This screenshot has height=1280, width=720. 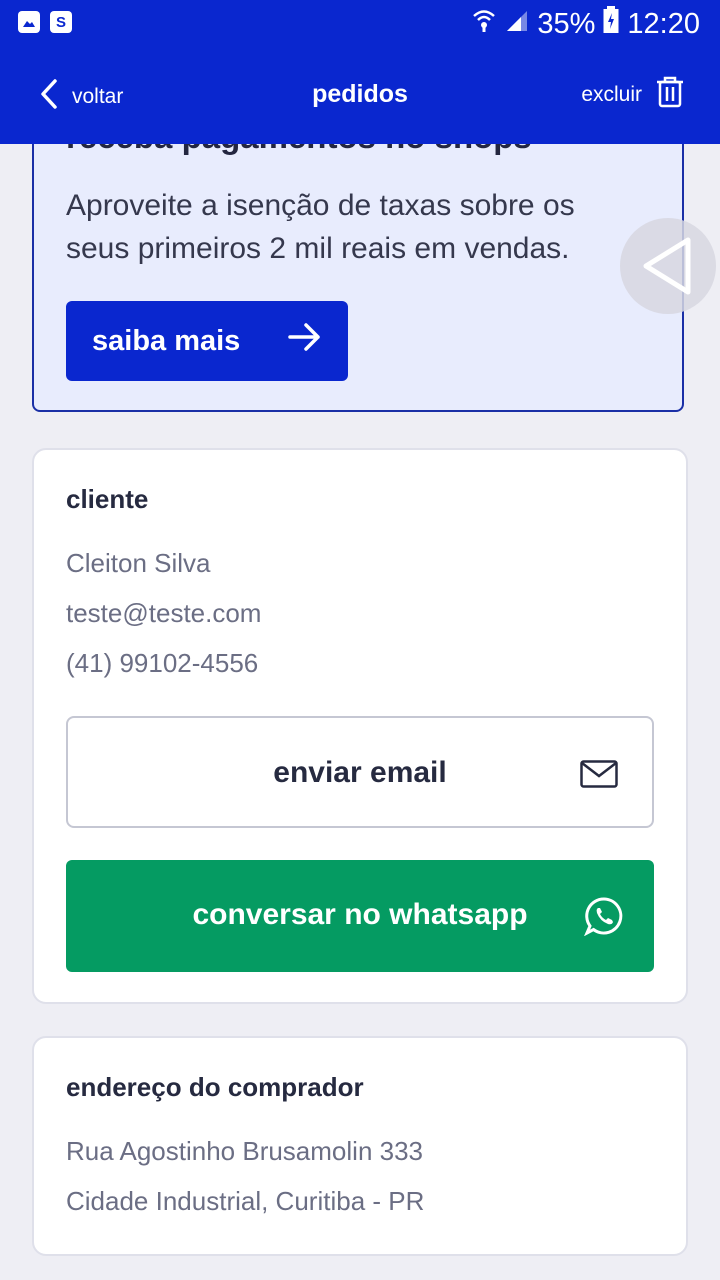 What do you see at coordinates (162, 663) in the screenshot?
I see `client-phone: (41) 99102-4556` at bounding box center [162, 663].